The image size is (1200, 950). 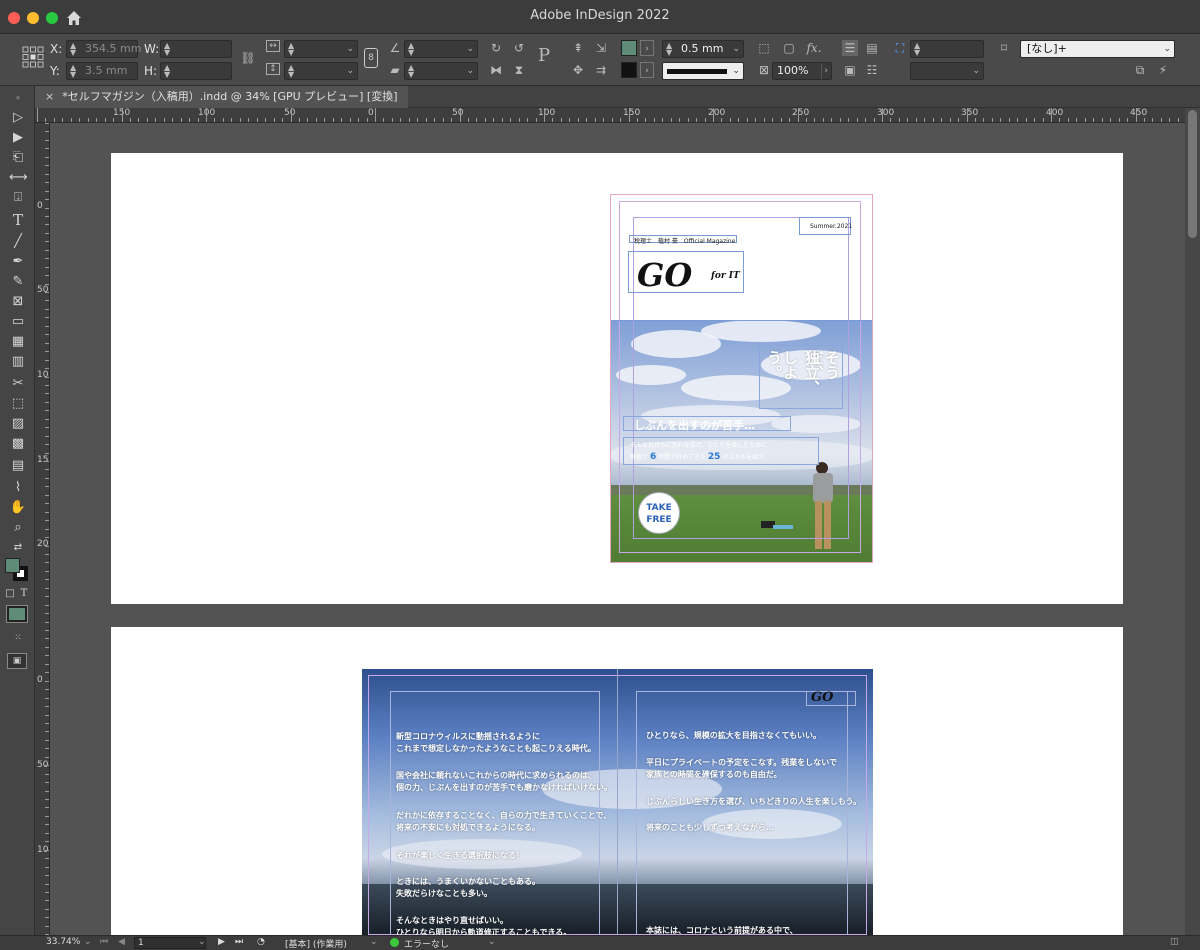 What do you see at coordinates (703, 71) in the screenshot?
I see `stroke-type-select: ⌄` at bounding box center [703, 71].